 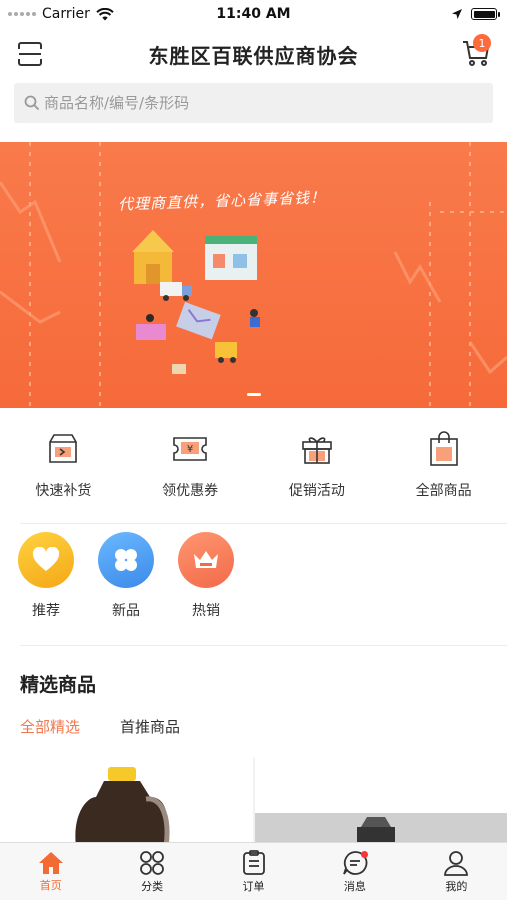 I want to click on quick-entry-coupon: ¥ 领优惠券, so click(x=190, y=466).